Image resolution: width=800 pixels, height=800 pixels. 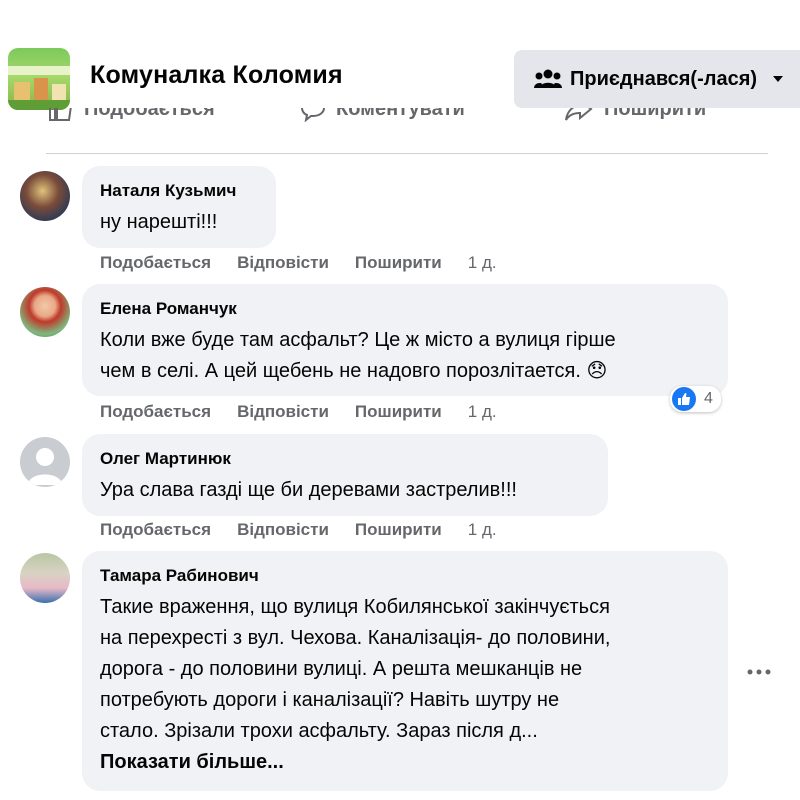 What do you see at coordinates (664, 78) in the screenshot?
I see `joined-label: Приєднався(-лася)` at bounding box center [664, 78].